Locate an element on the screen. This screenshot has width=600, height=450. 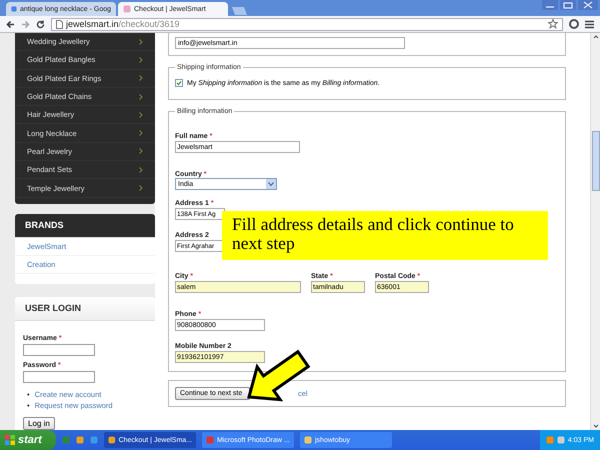
address-bar: jewelsmart.in/checkout/3619 is located at coordinates (307, 24).